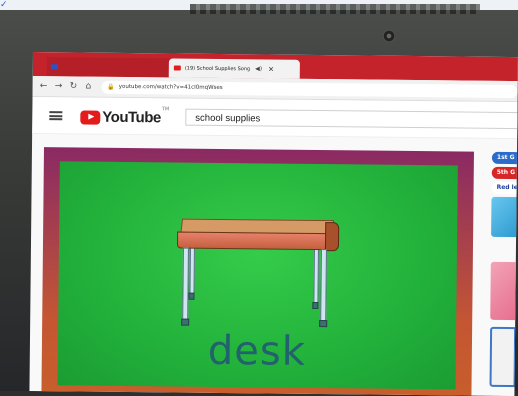  Describe the element at coordinates (54, 67) in the screenshot. I see `tab-favicon-icon` at that location.